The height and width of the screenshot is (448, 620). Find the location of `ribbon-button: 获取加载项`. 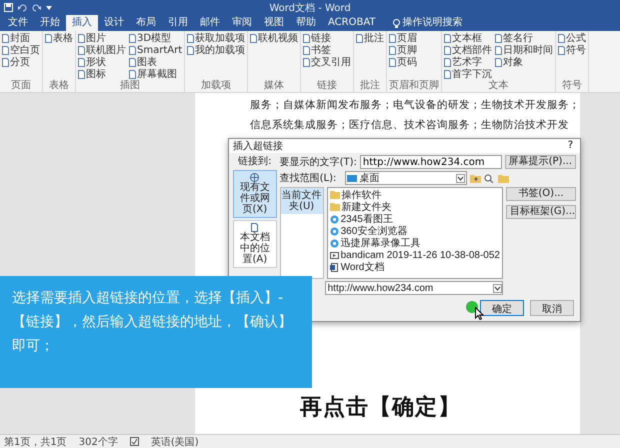

ribbon-button: 获取加载项 is located at coordinates (216, 38).